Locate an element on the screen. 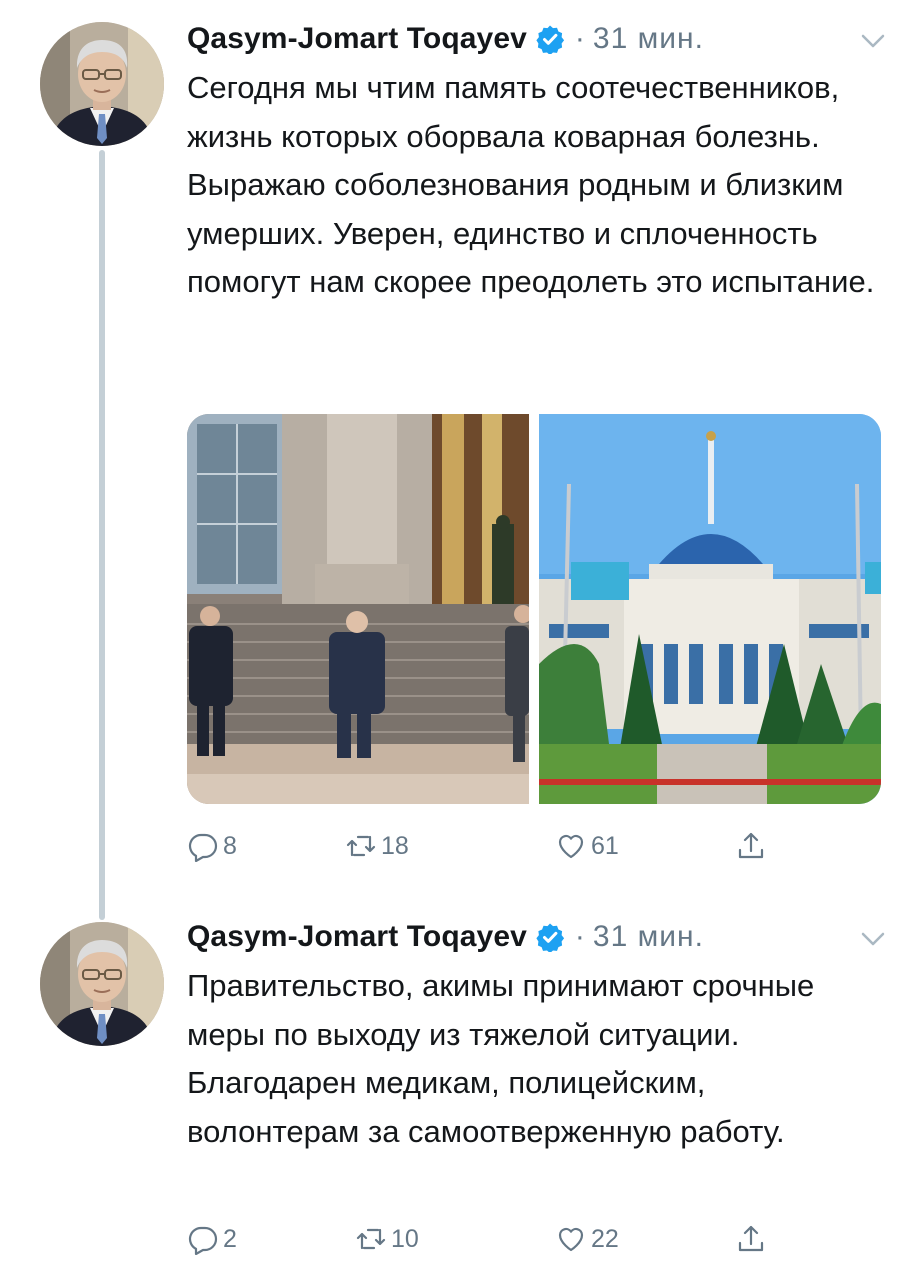 This screenshot has height=1280, width=920. retweet-button: 18 is located at coordinates (377, 846).